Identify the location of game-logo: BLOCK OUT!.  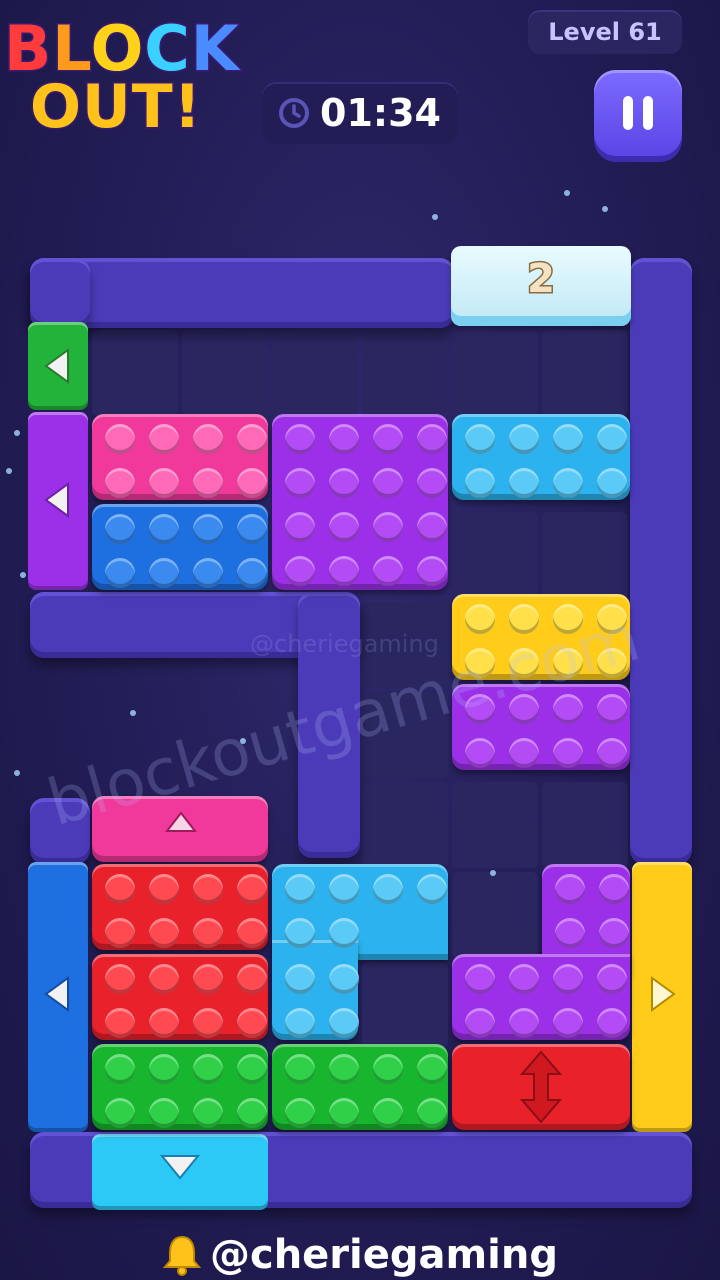
(132, 75).